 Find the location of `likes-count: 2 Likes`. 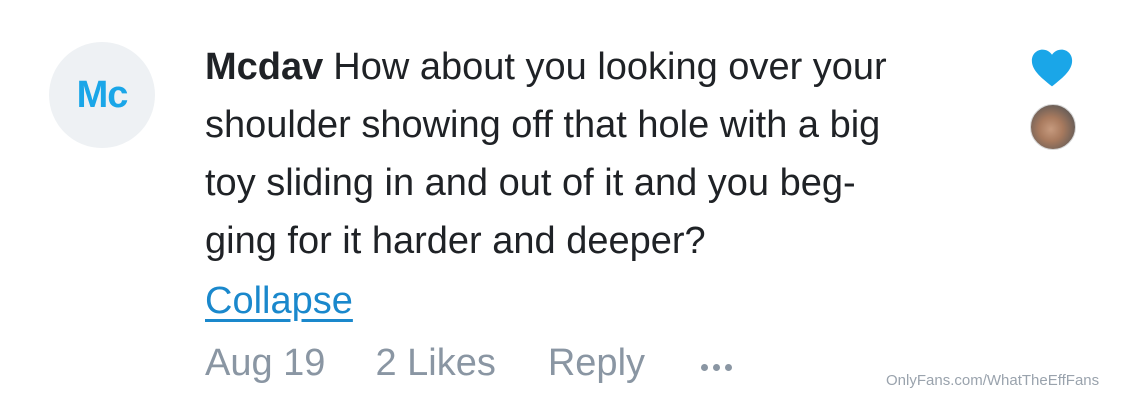

likes-count: 2 Likes is located at coordinates (435, 363).